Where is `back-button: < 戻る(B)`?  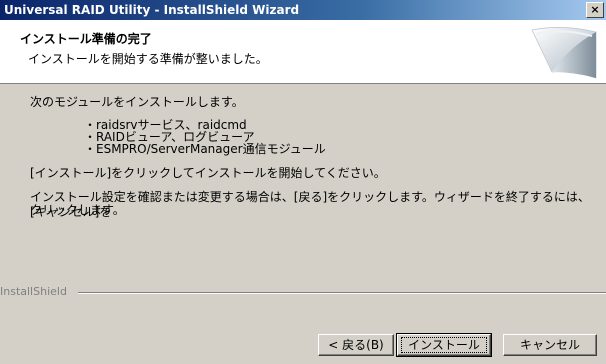
back-button: < 戻る(B) is located at coordinates (356, 345).